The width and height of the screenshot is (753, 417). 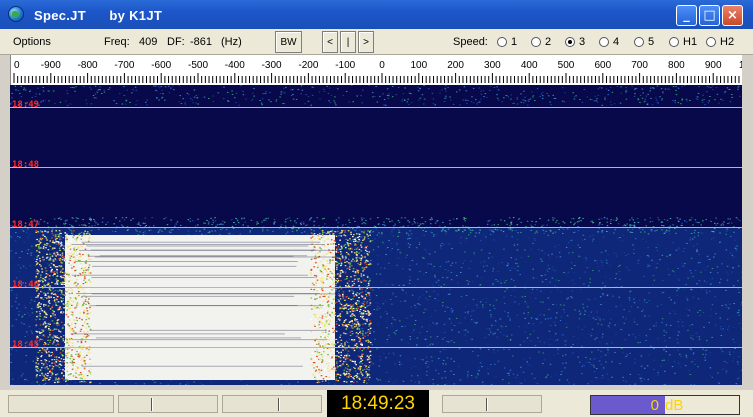 What do you see at coordinates (88, 65) in the screenshot?
I see `ruler-label: -800` at bounding box center [88, 65].